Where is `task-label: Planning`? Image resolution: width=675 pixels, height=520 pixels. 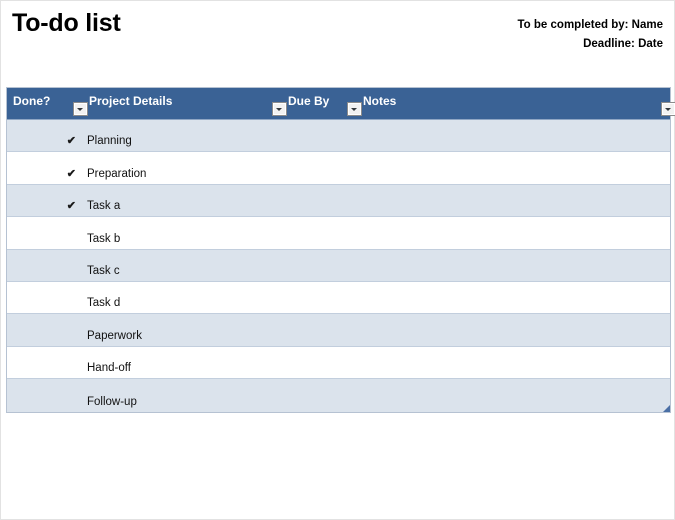
task-label: Planning is located at coordinates (109, 141).